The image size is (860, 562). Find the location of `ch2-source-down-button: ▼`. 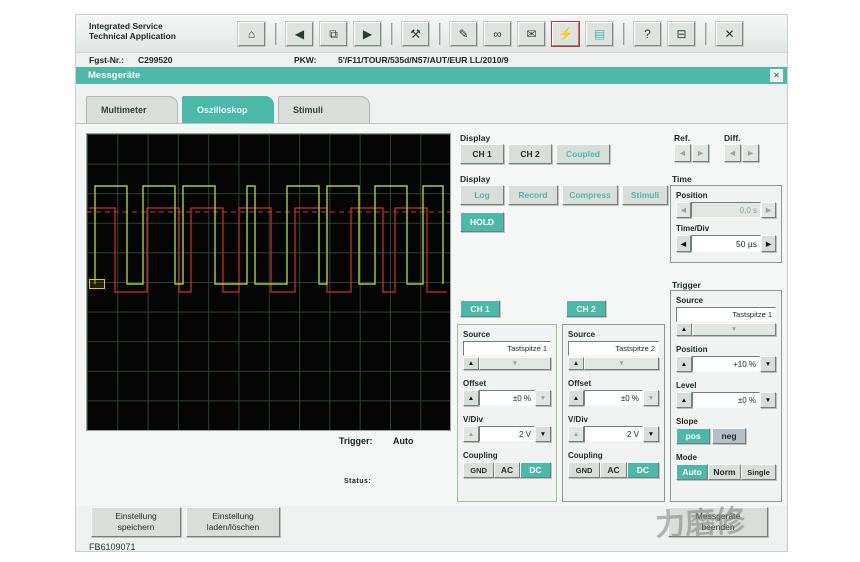

ch2-source-down-button: ▼ is located at coordinates (621, 363).